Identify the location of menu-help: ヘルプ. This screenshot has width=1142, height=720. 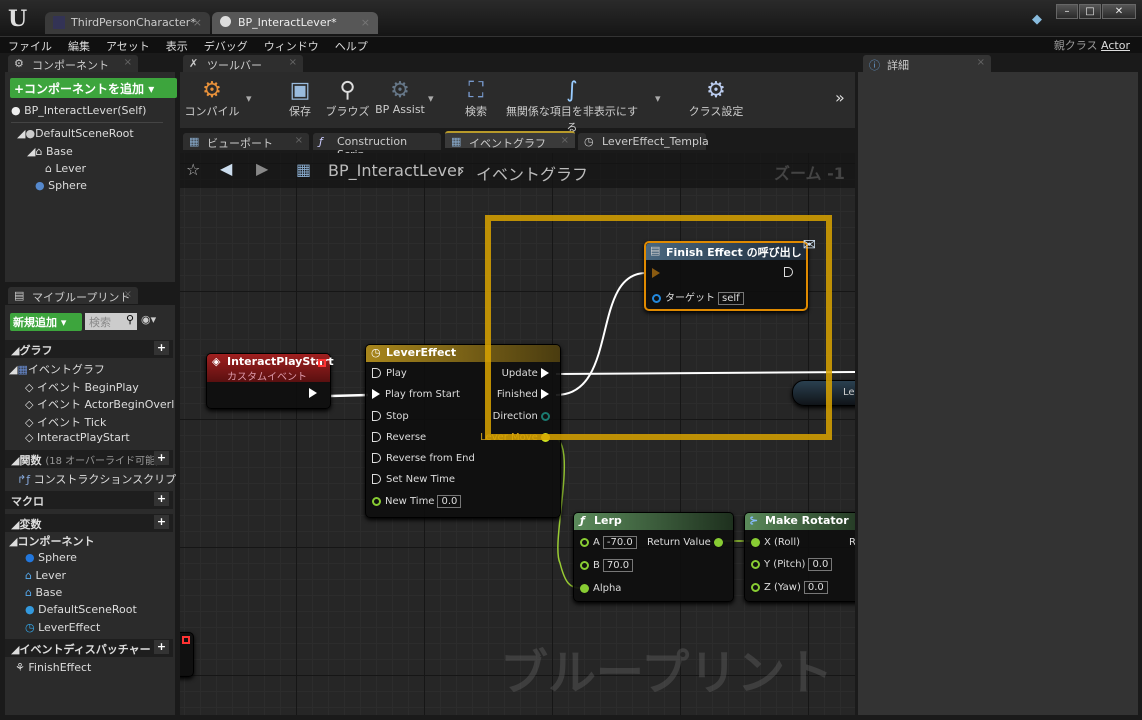
(351, 45).